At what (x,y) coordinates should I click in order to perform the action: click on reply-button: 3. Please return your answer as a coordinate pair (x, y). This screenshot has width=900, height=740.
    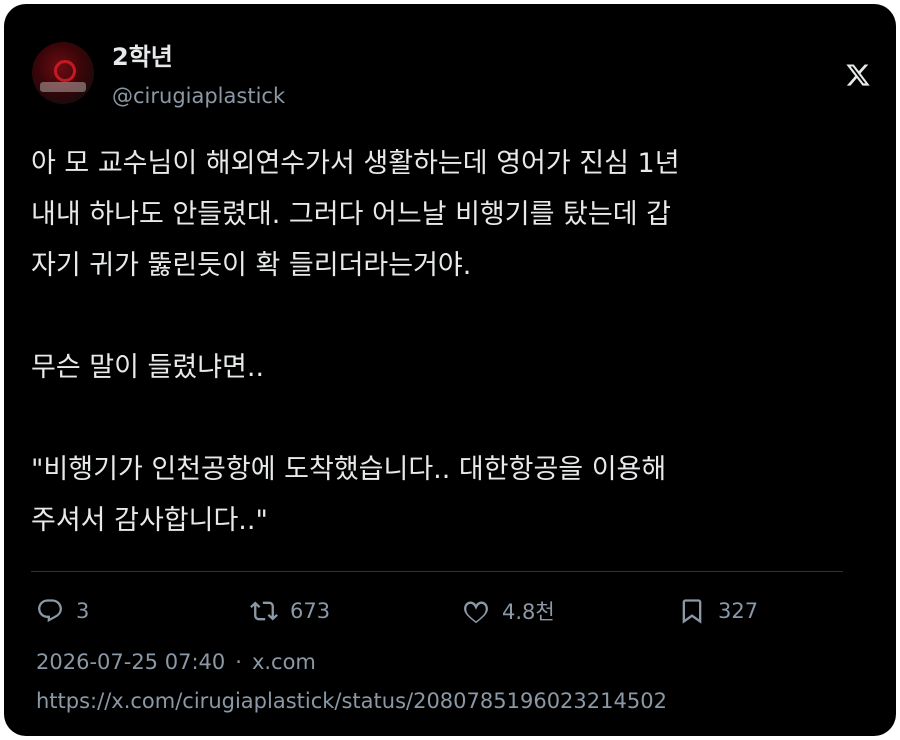
    Looking at the image, I should click on (62, 611).